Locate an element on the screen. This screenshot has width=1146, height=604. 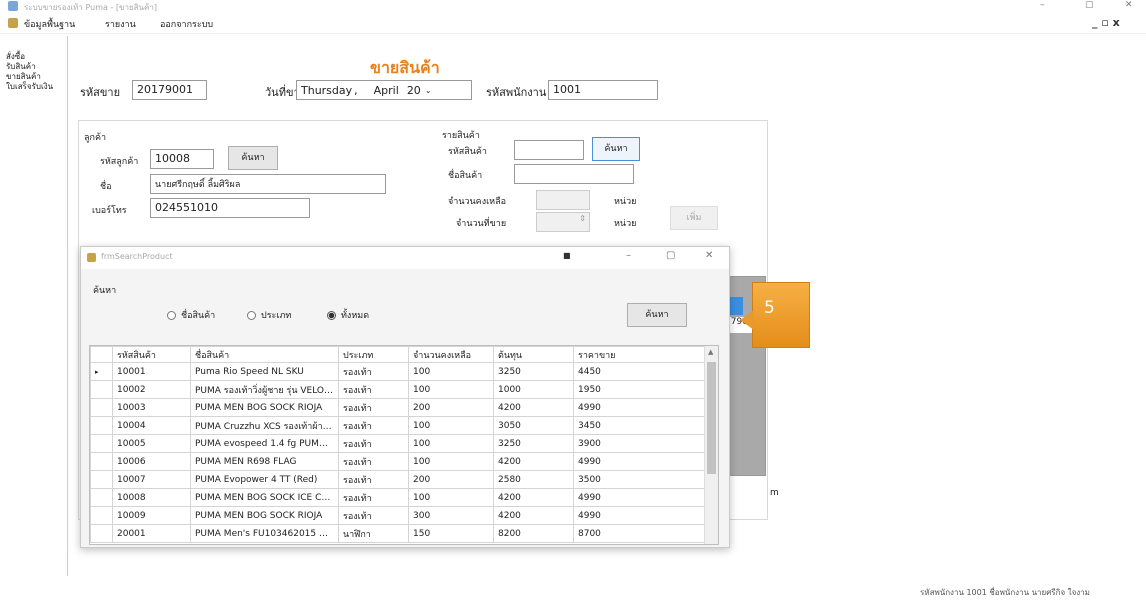
cell-price: 1950 is located at coordinates (639, 389).